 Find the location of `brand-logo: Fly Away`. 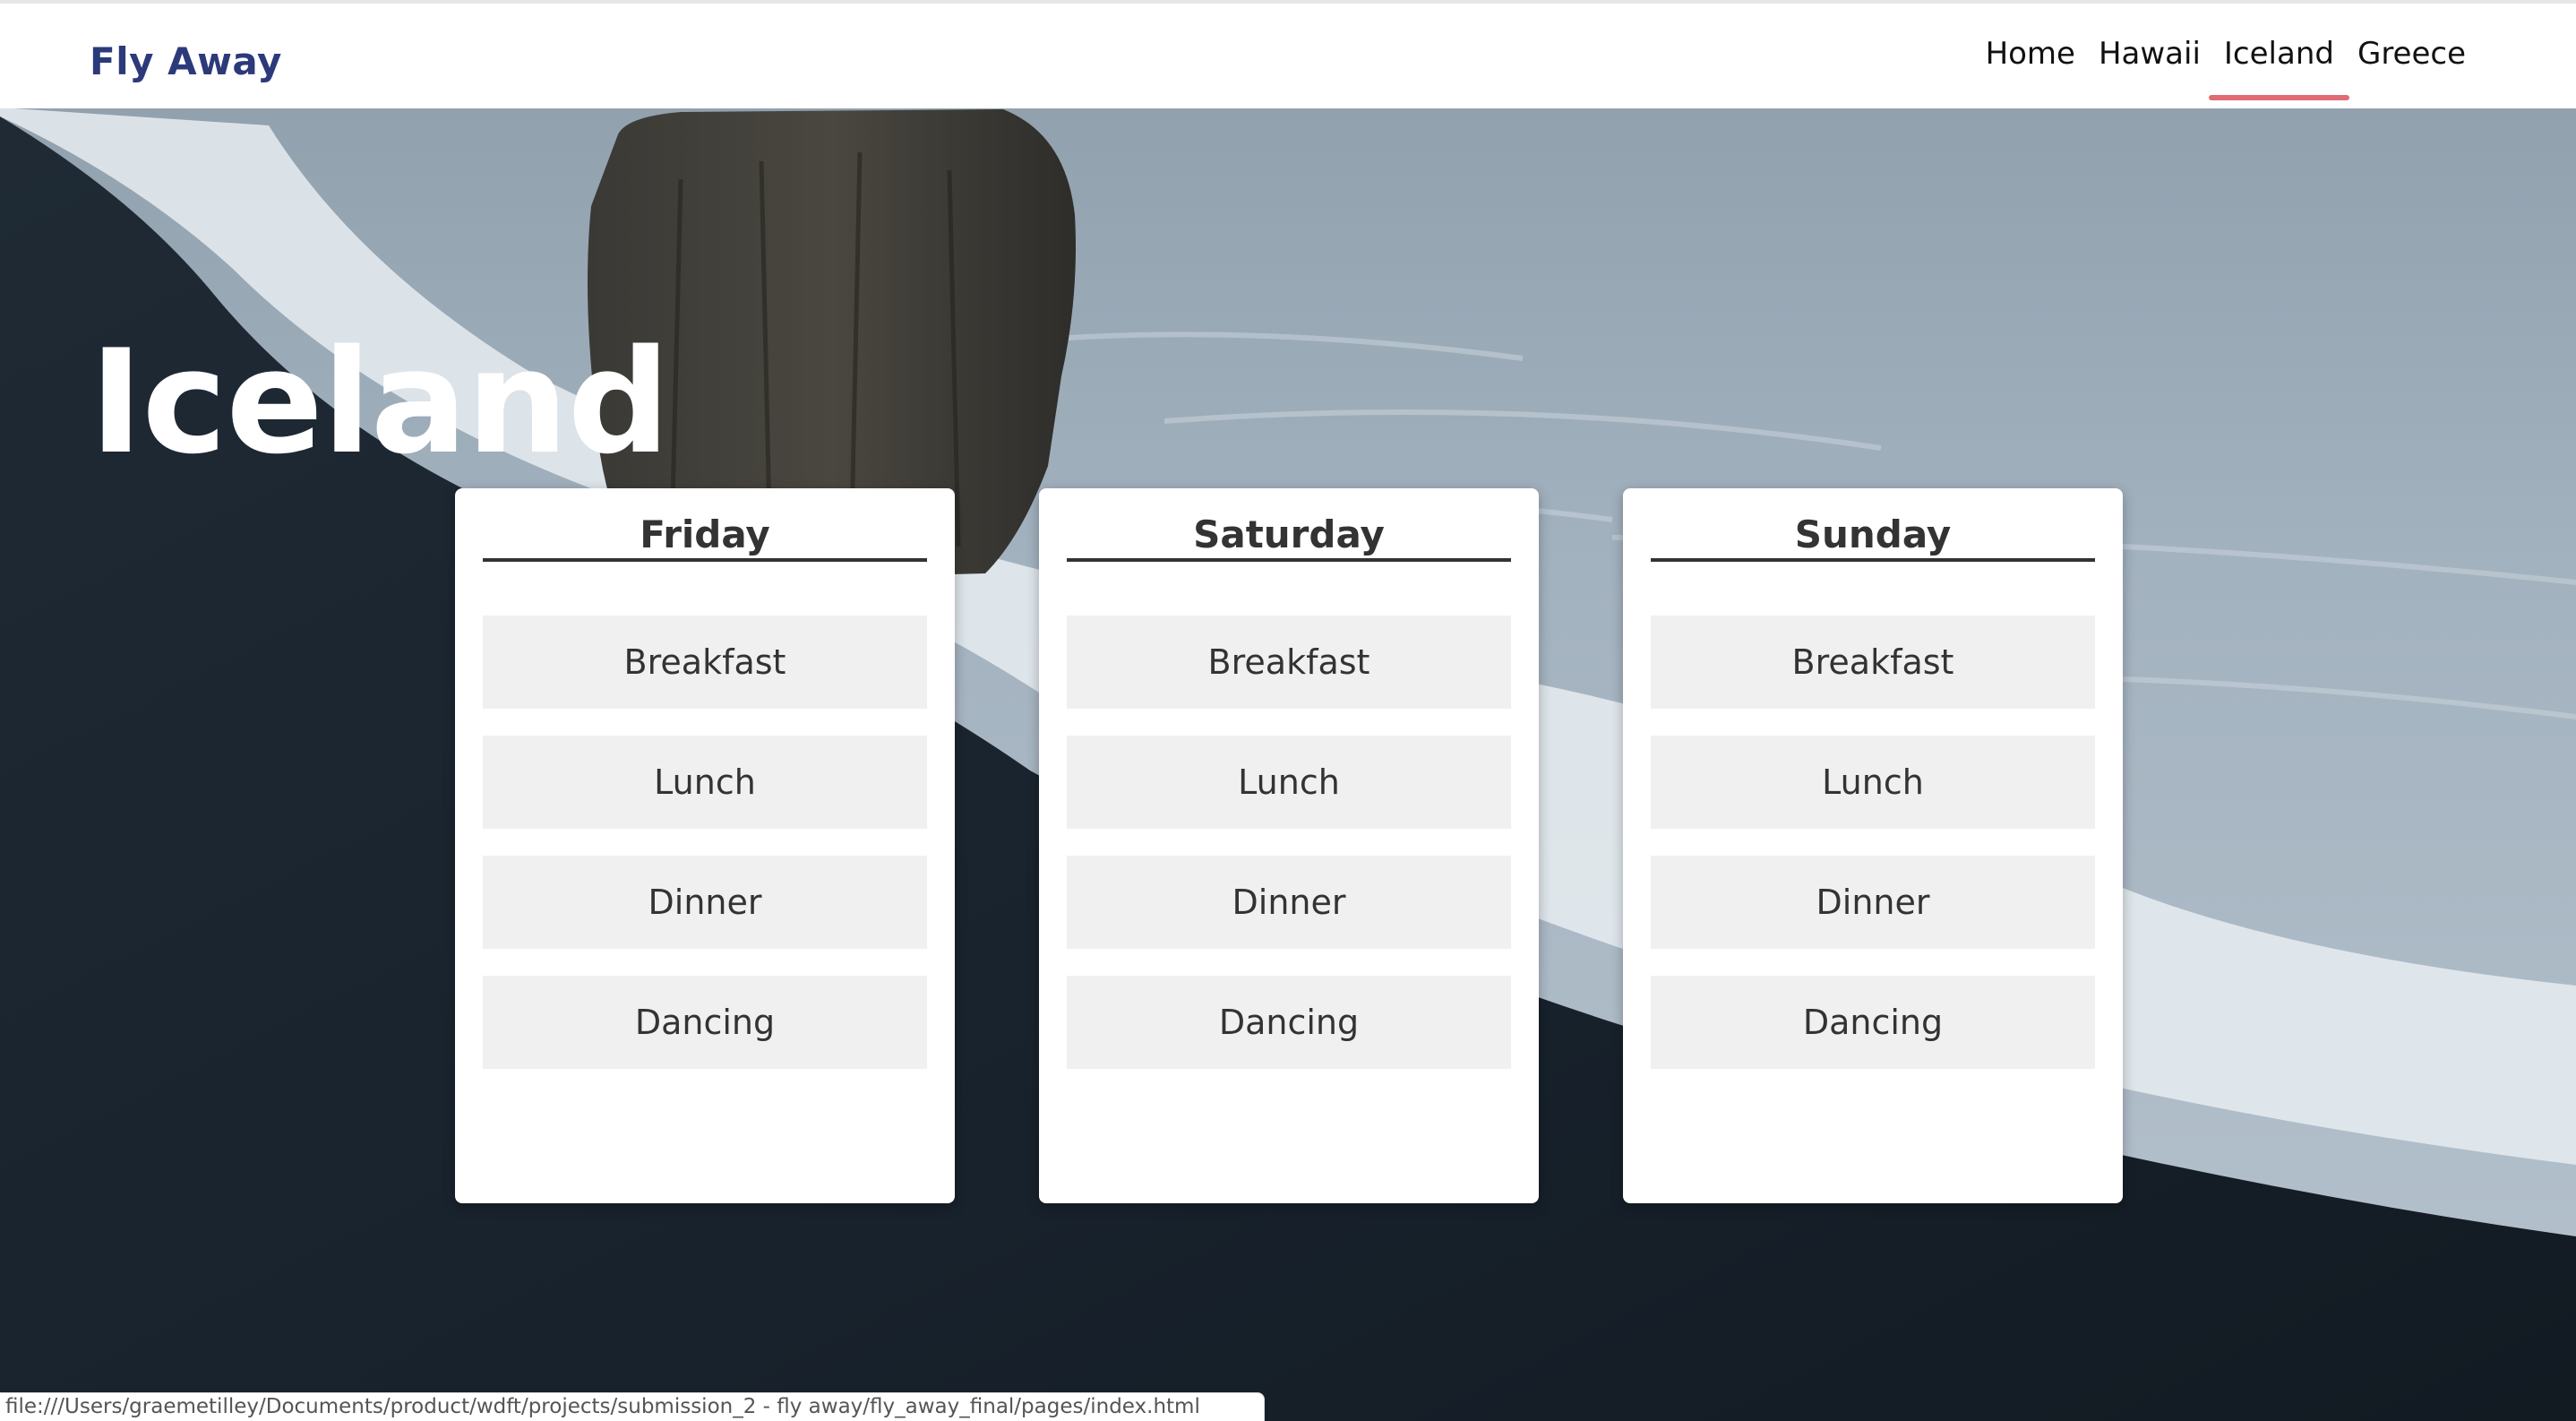

brand-logo: Fly Away is located at coordinates (186, 61).